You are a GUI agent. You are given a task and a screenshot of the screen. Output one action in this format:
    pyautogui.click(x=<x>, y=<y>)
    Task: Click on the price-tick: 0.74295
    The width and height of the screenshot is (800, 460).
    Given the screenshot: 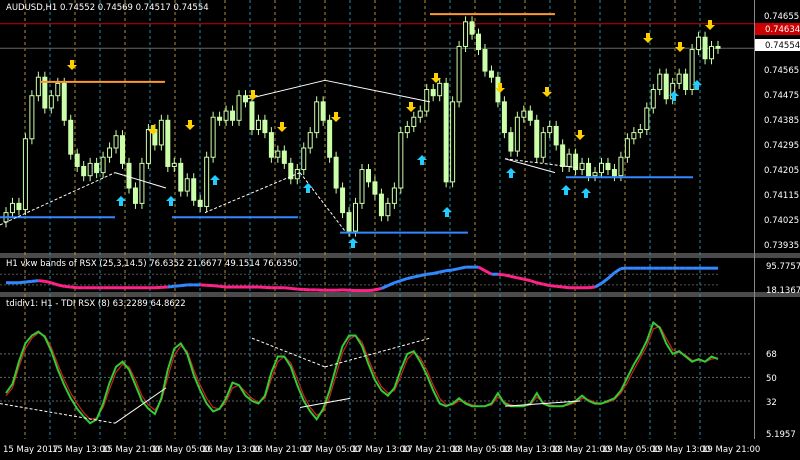 What is the action you would take?
    pyautogui.click(x=781, y=146)
    